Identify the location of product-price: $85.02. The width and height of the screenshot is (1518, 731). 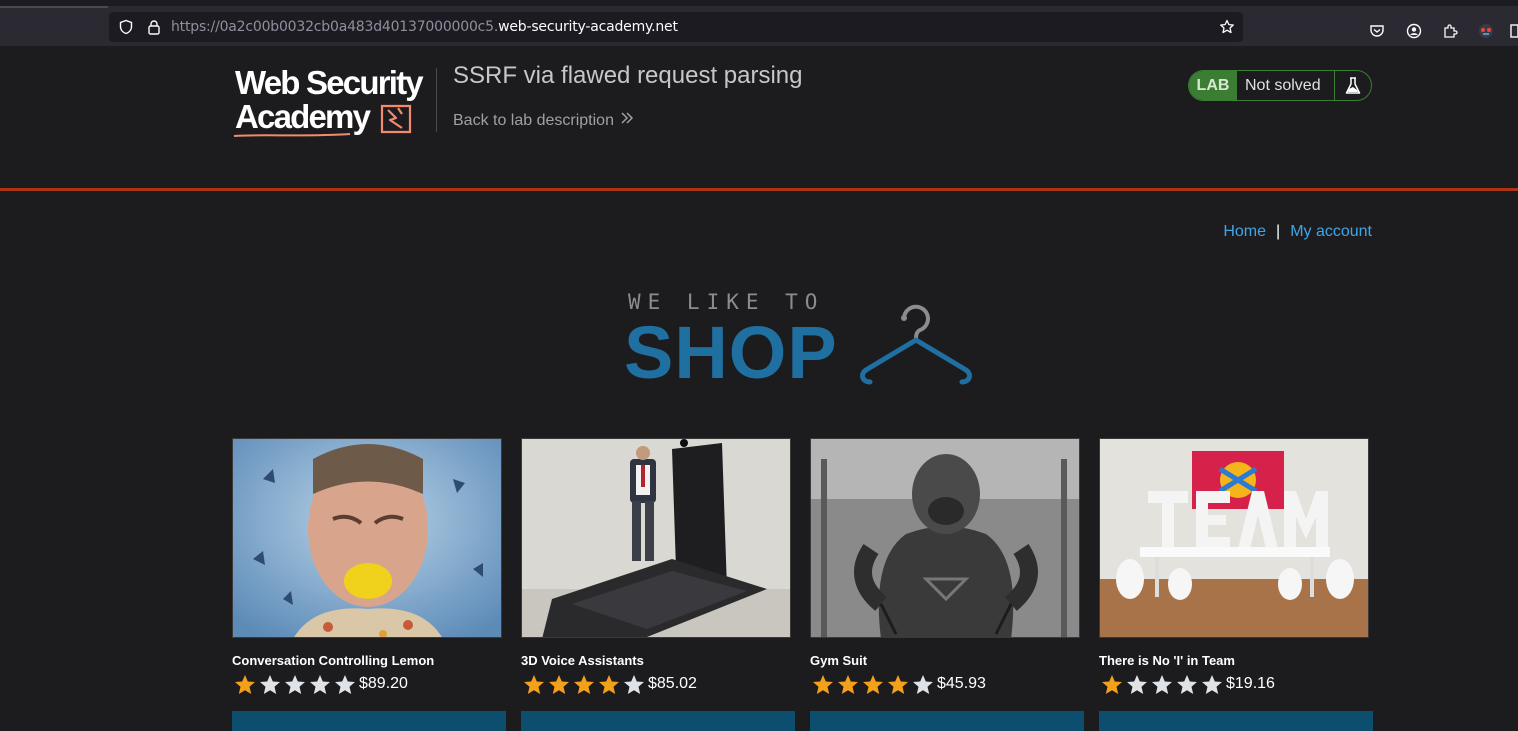
(672, 683).